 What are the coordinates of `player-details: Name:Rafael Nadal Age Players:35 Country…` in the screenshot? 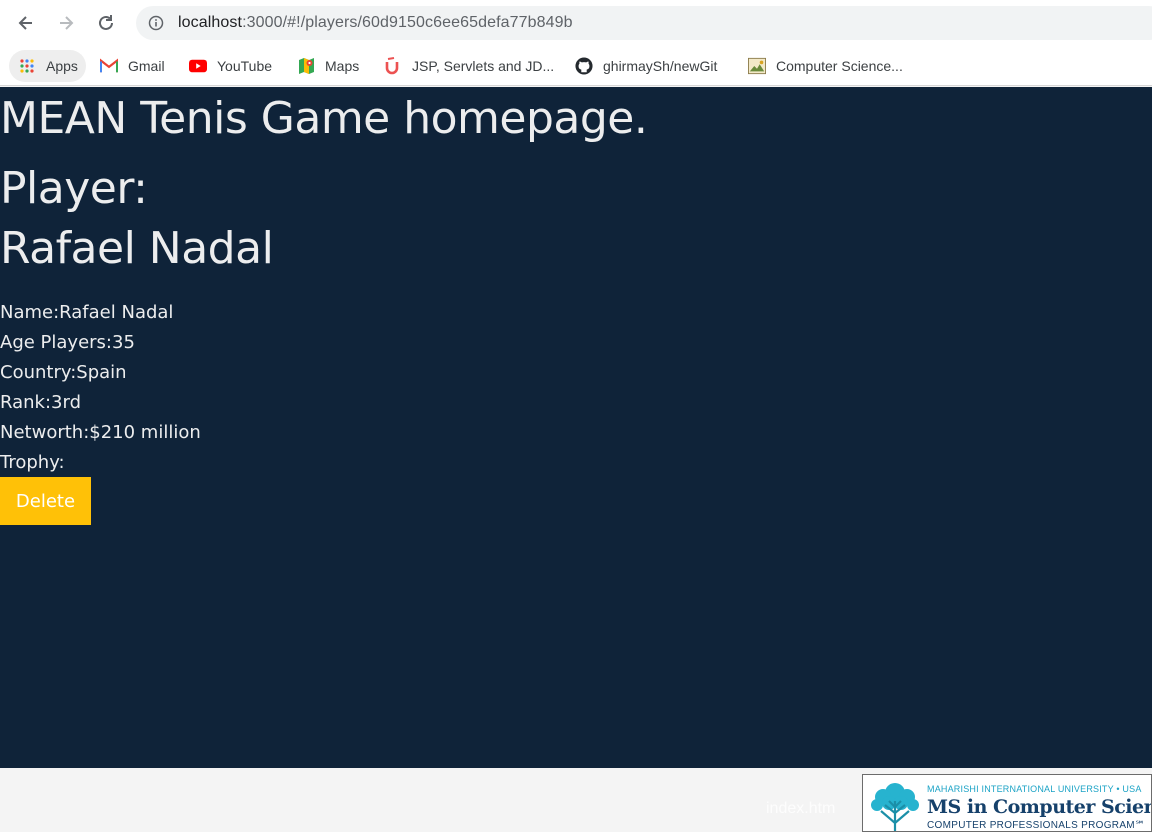 It's located at (100, 388).